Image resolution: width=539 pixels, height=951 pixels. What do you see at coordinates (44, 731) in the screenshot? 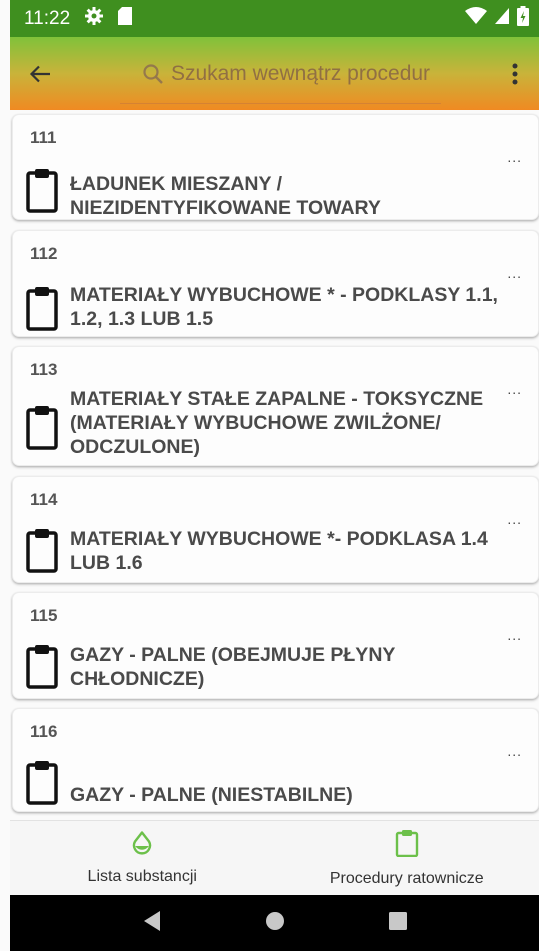
I see `procedure-number: 116` at bounding box center [44, 731].